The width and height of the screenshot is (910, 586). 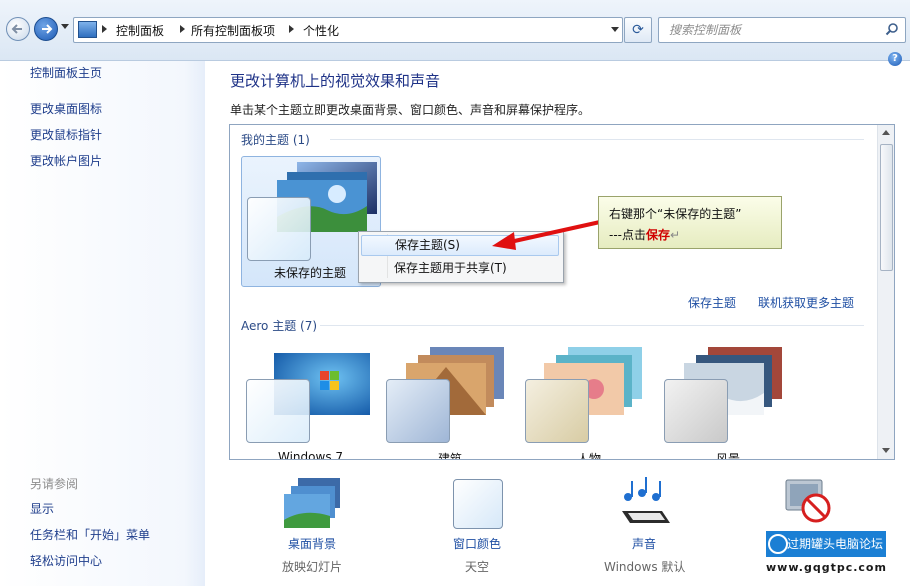 I want to click on callout-line2: ---点击保存↵, so click(x=644, y=234).